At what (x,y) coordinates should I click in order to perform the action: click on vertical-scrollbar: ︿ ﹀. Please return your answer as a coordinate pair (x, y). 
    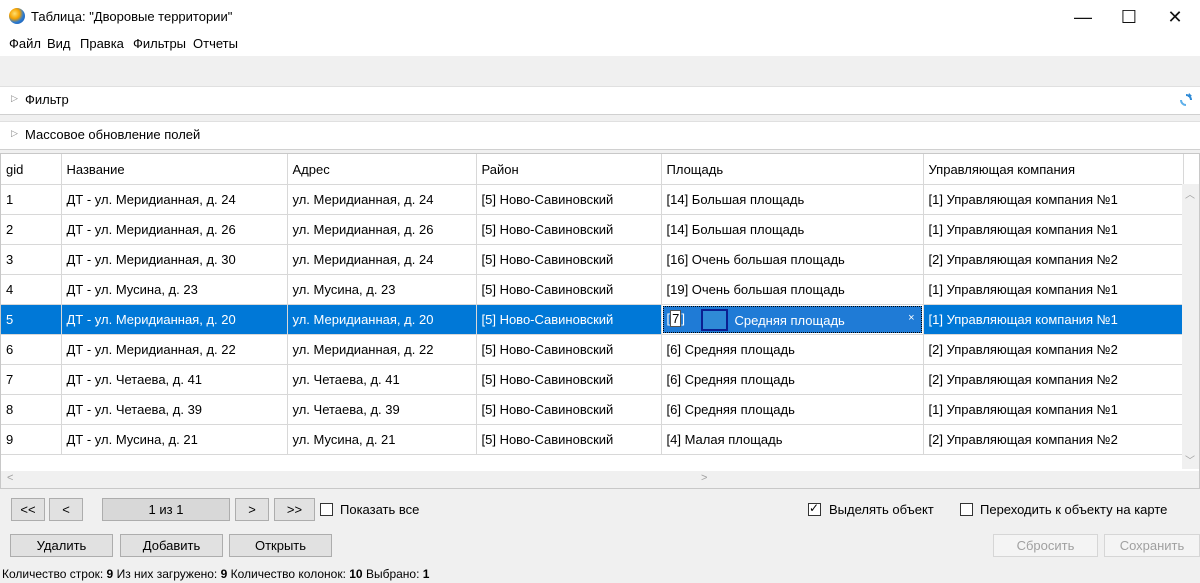
    Looking at the image, I should click on (1190, 326).